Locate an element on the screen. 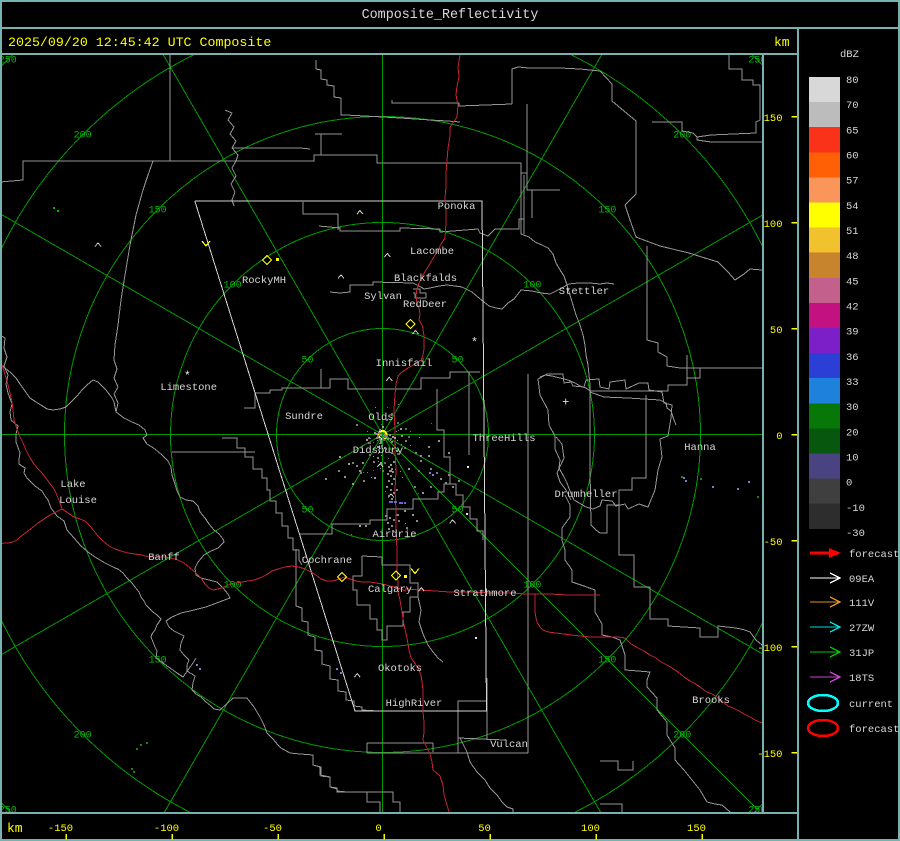 The image size is (900, 841). svg-text: 42 is located at coordinates (852, 308).